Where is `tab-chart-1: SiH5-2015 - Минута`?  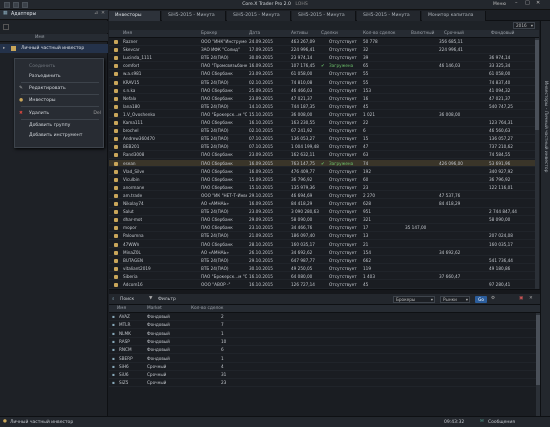
tab-chart-1: SiH5-2015 - Минута is located at coordinates (194, 16).